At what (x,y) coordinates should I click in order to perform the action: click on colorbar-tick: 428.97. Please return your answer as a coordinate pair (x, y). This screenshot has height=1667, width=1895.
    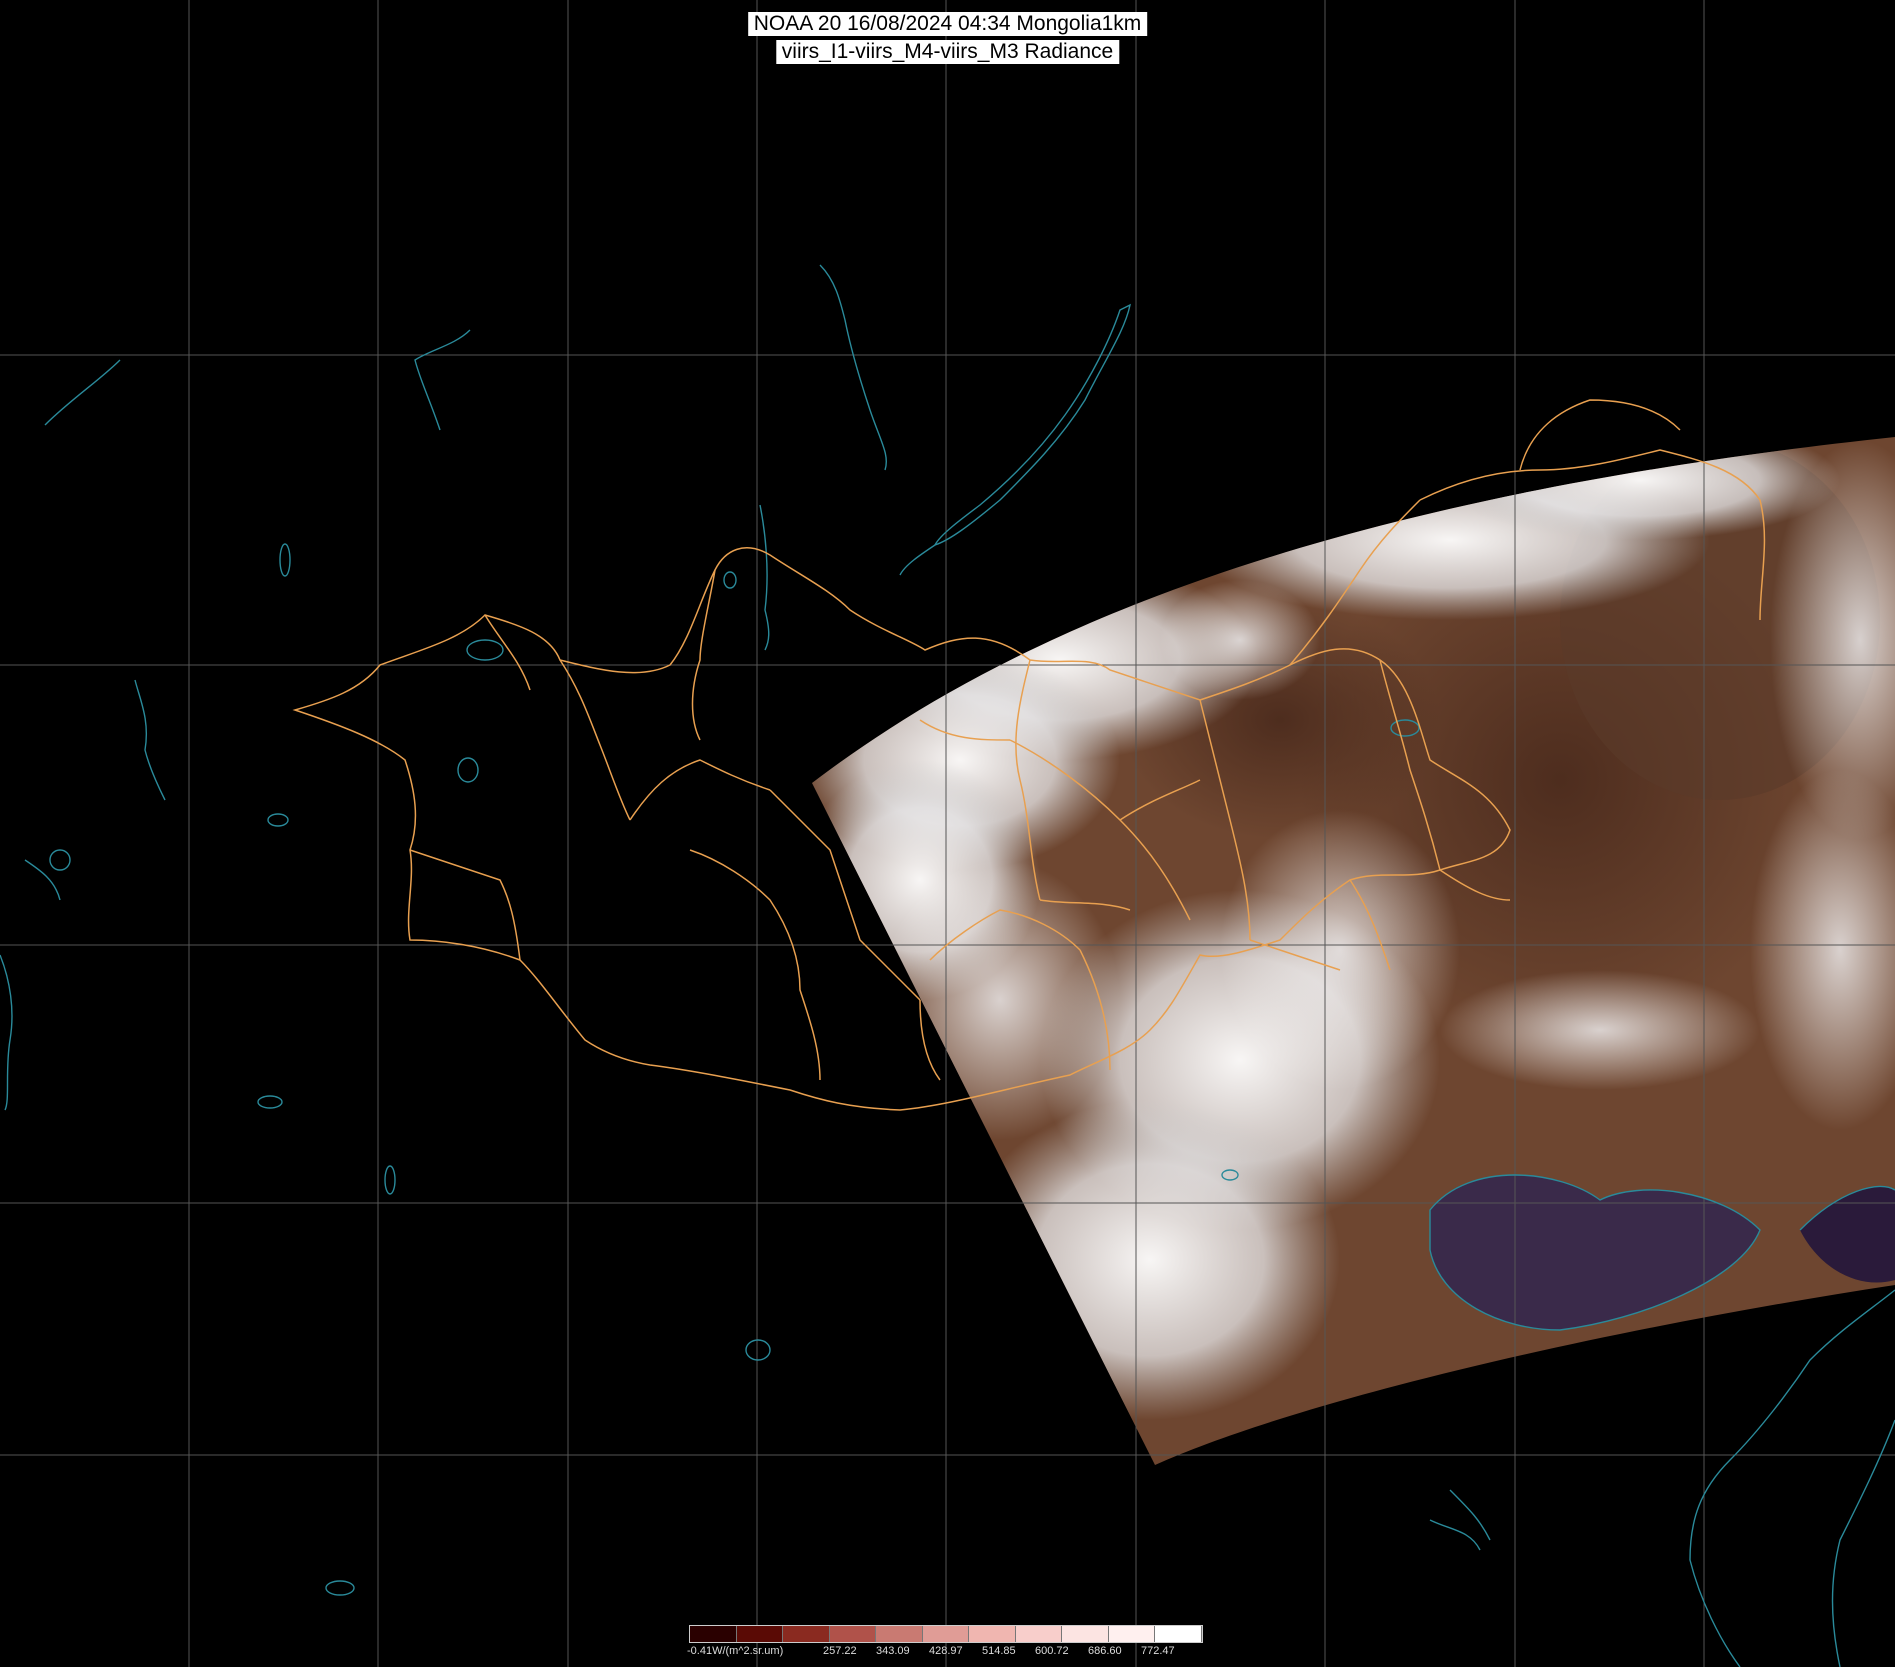
    Looking at the image, I should click on (946, 1651).